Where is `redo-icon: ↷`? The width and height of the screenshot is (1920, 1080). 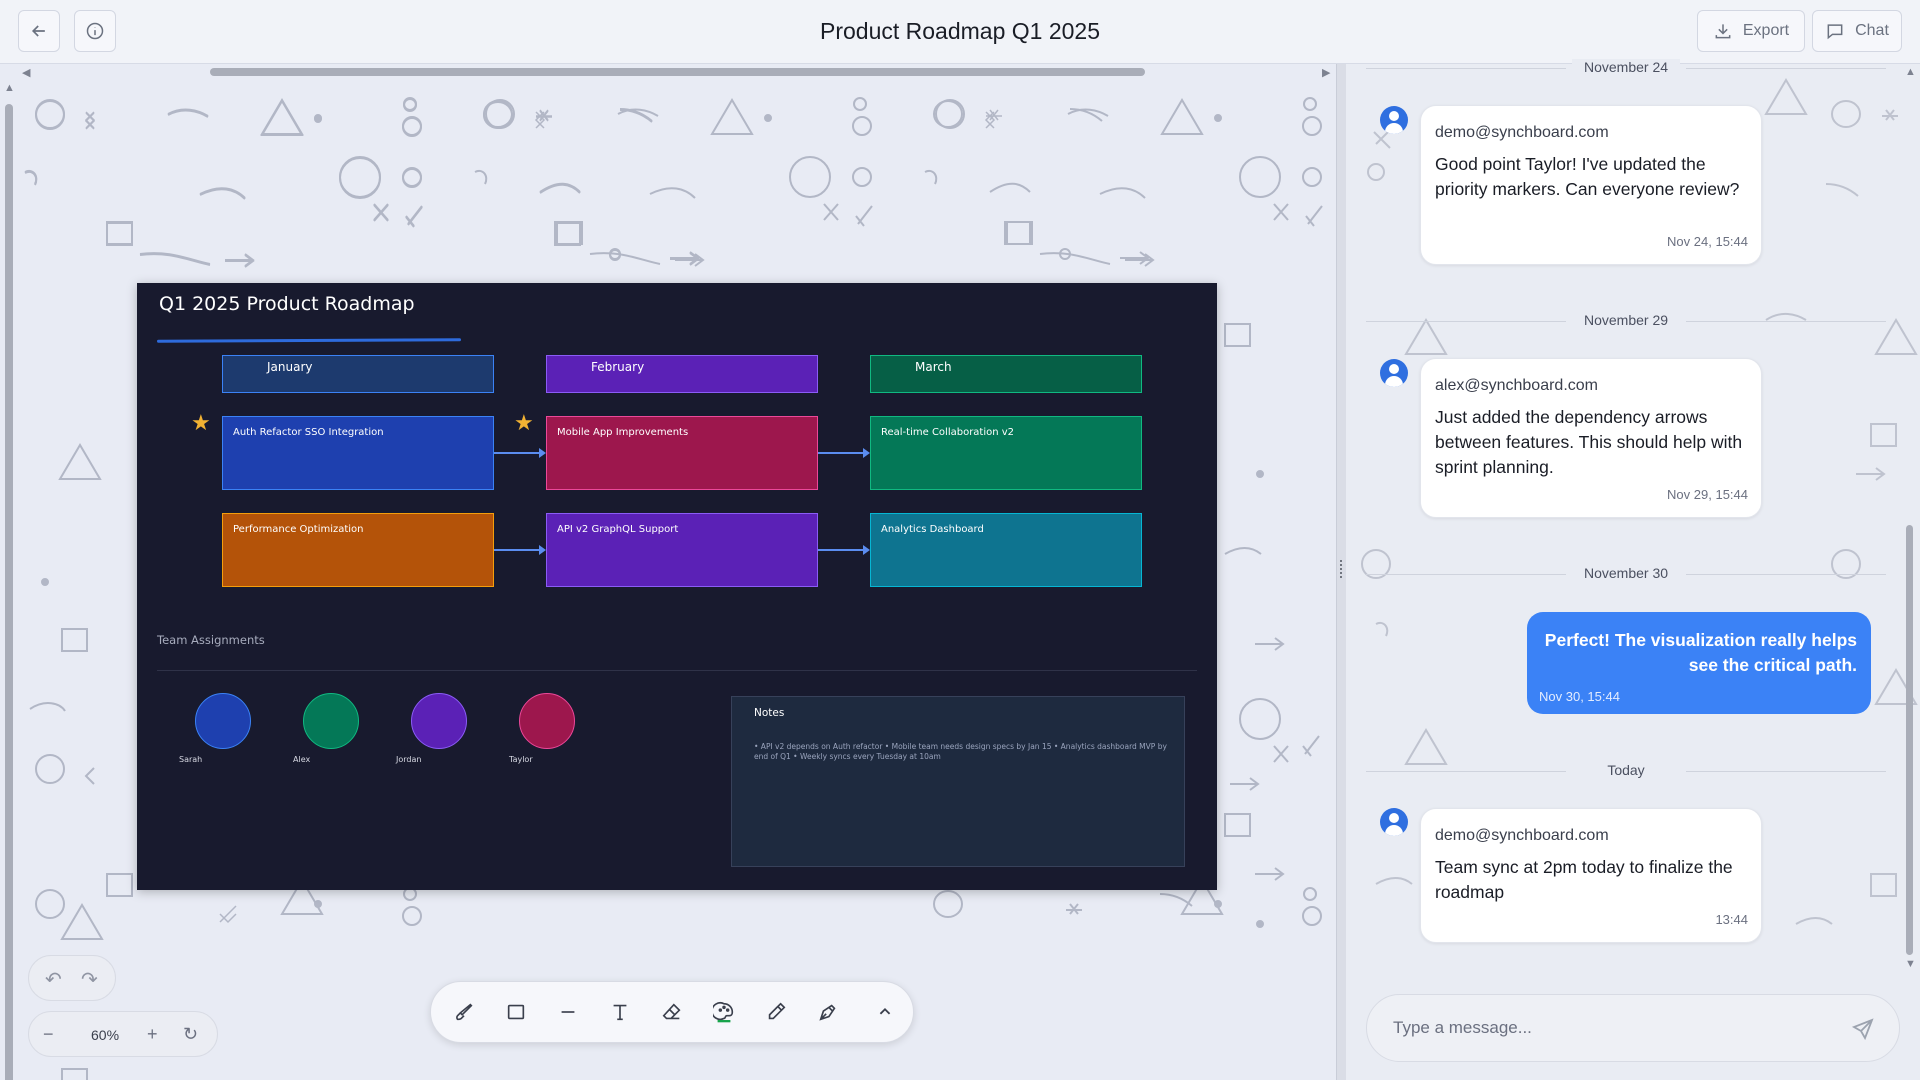 redo-icon: ↷ is located at coordinates (89, 979).